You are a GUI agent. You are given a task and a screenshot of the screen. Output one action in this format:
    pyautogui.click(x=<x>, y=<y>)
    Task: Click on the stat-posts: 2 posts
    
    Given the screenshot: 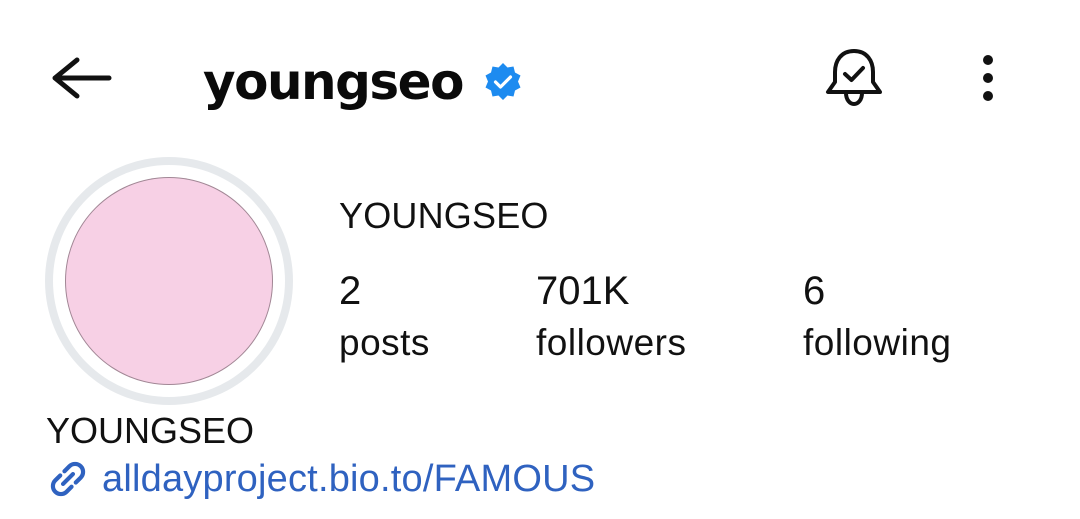 What is the action you would take?
    pyautogui.click(x=384, y=316)
    